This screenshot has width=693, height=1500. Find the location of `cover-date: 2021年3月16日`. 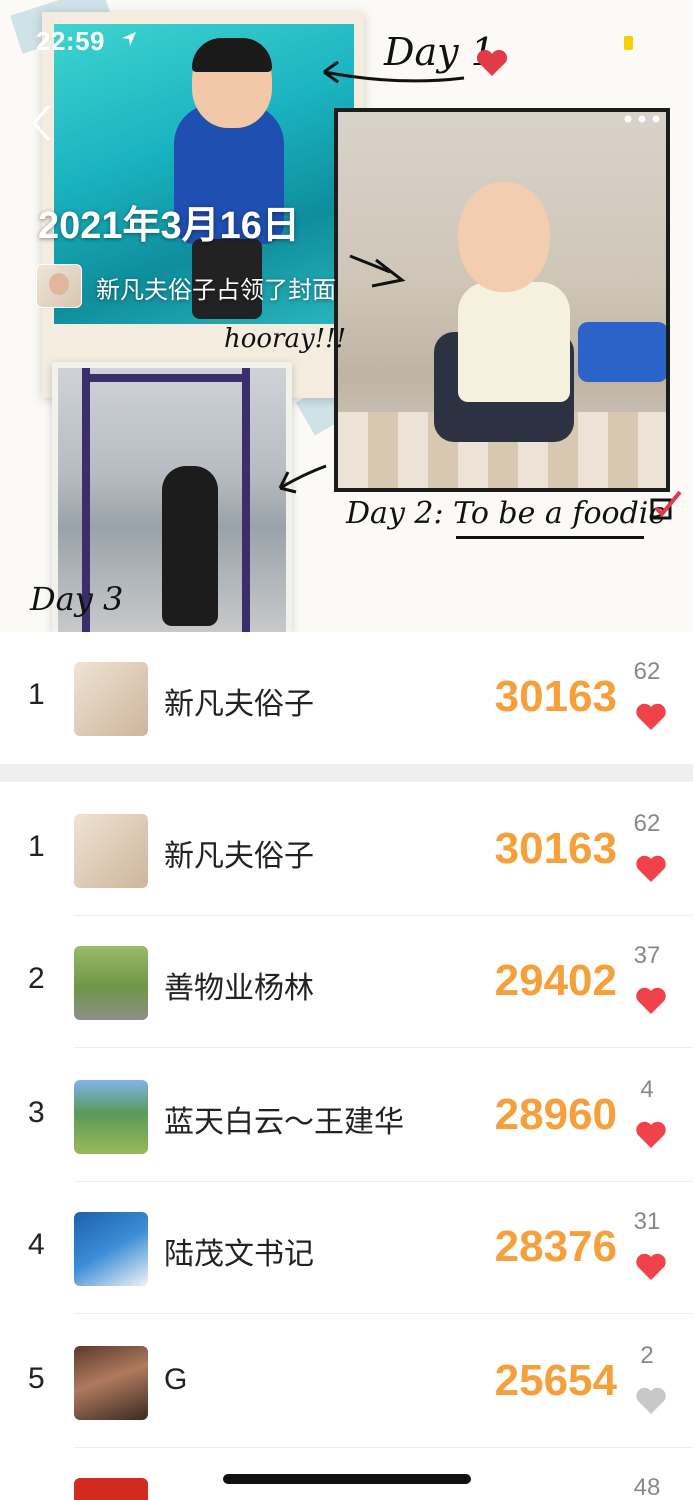

cover-date: 2021年3月16日 is located at coordinates (169, 226).